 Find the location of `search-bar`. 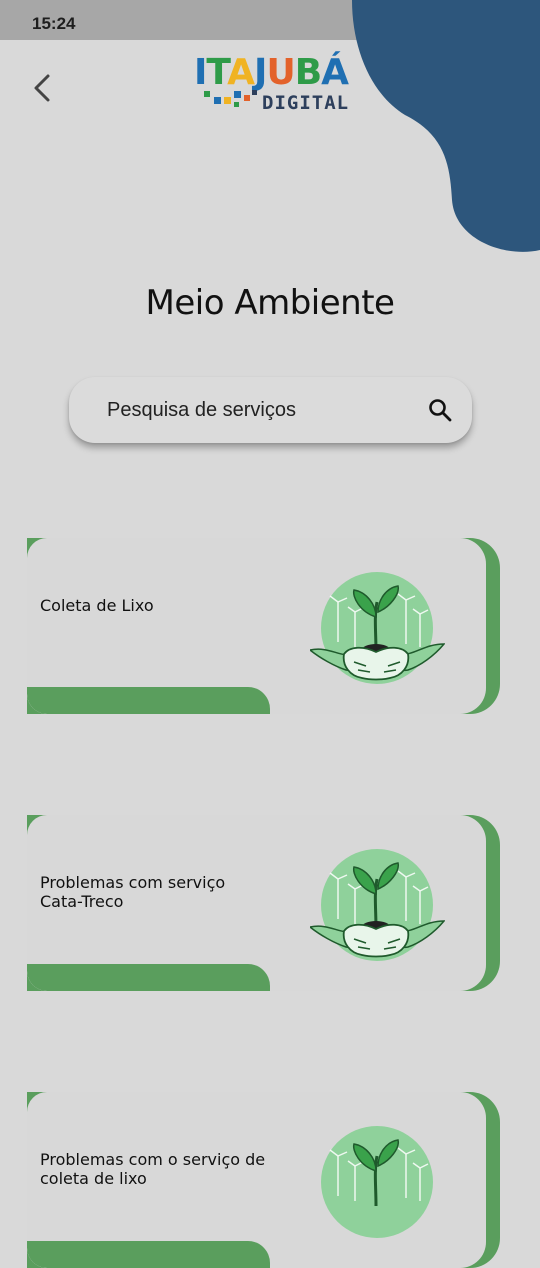

search-bar is located at coordinates (270, 410).